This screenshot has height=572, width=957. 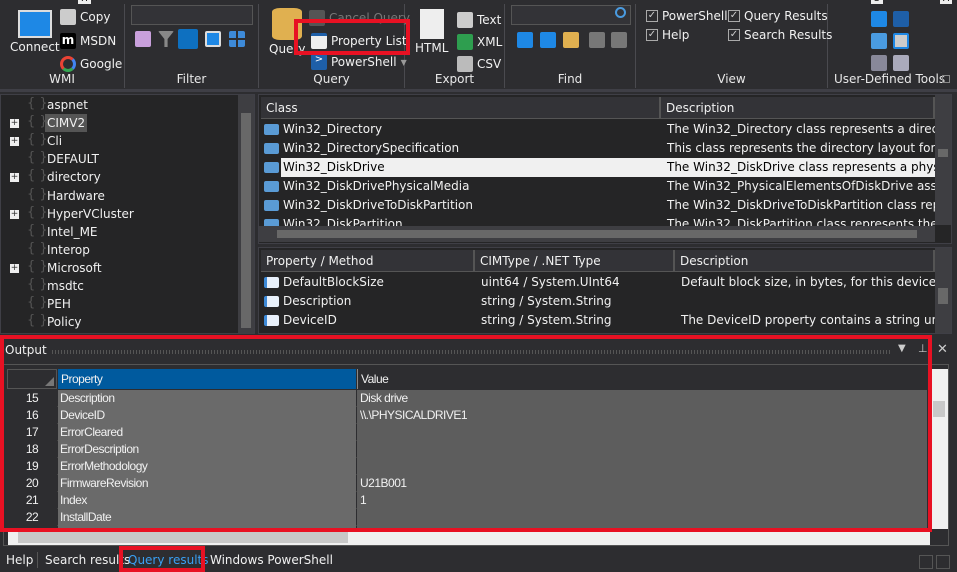 What do you see at coordinates (525, 40) in the screenshot?
I see `find-previous-icon` at bounding box center [525, 40].